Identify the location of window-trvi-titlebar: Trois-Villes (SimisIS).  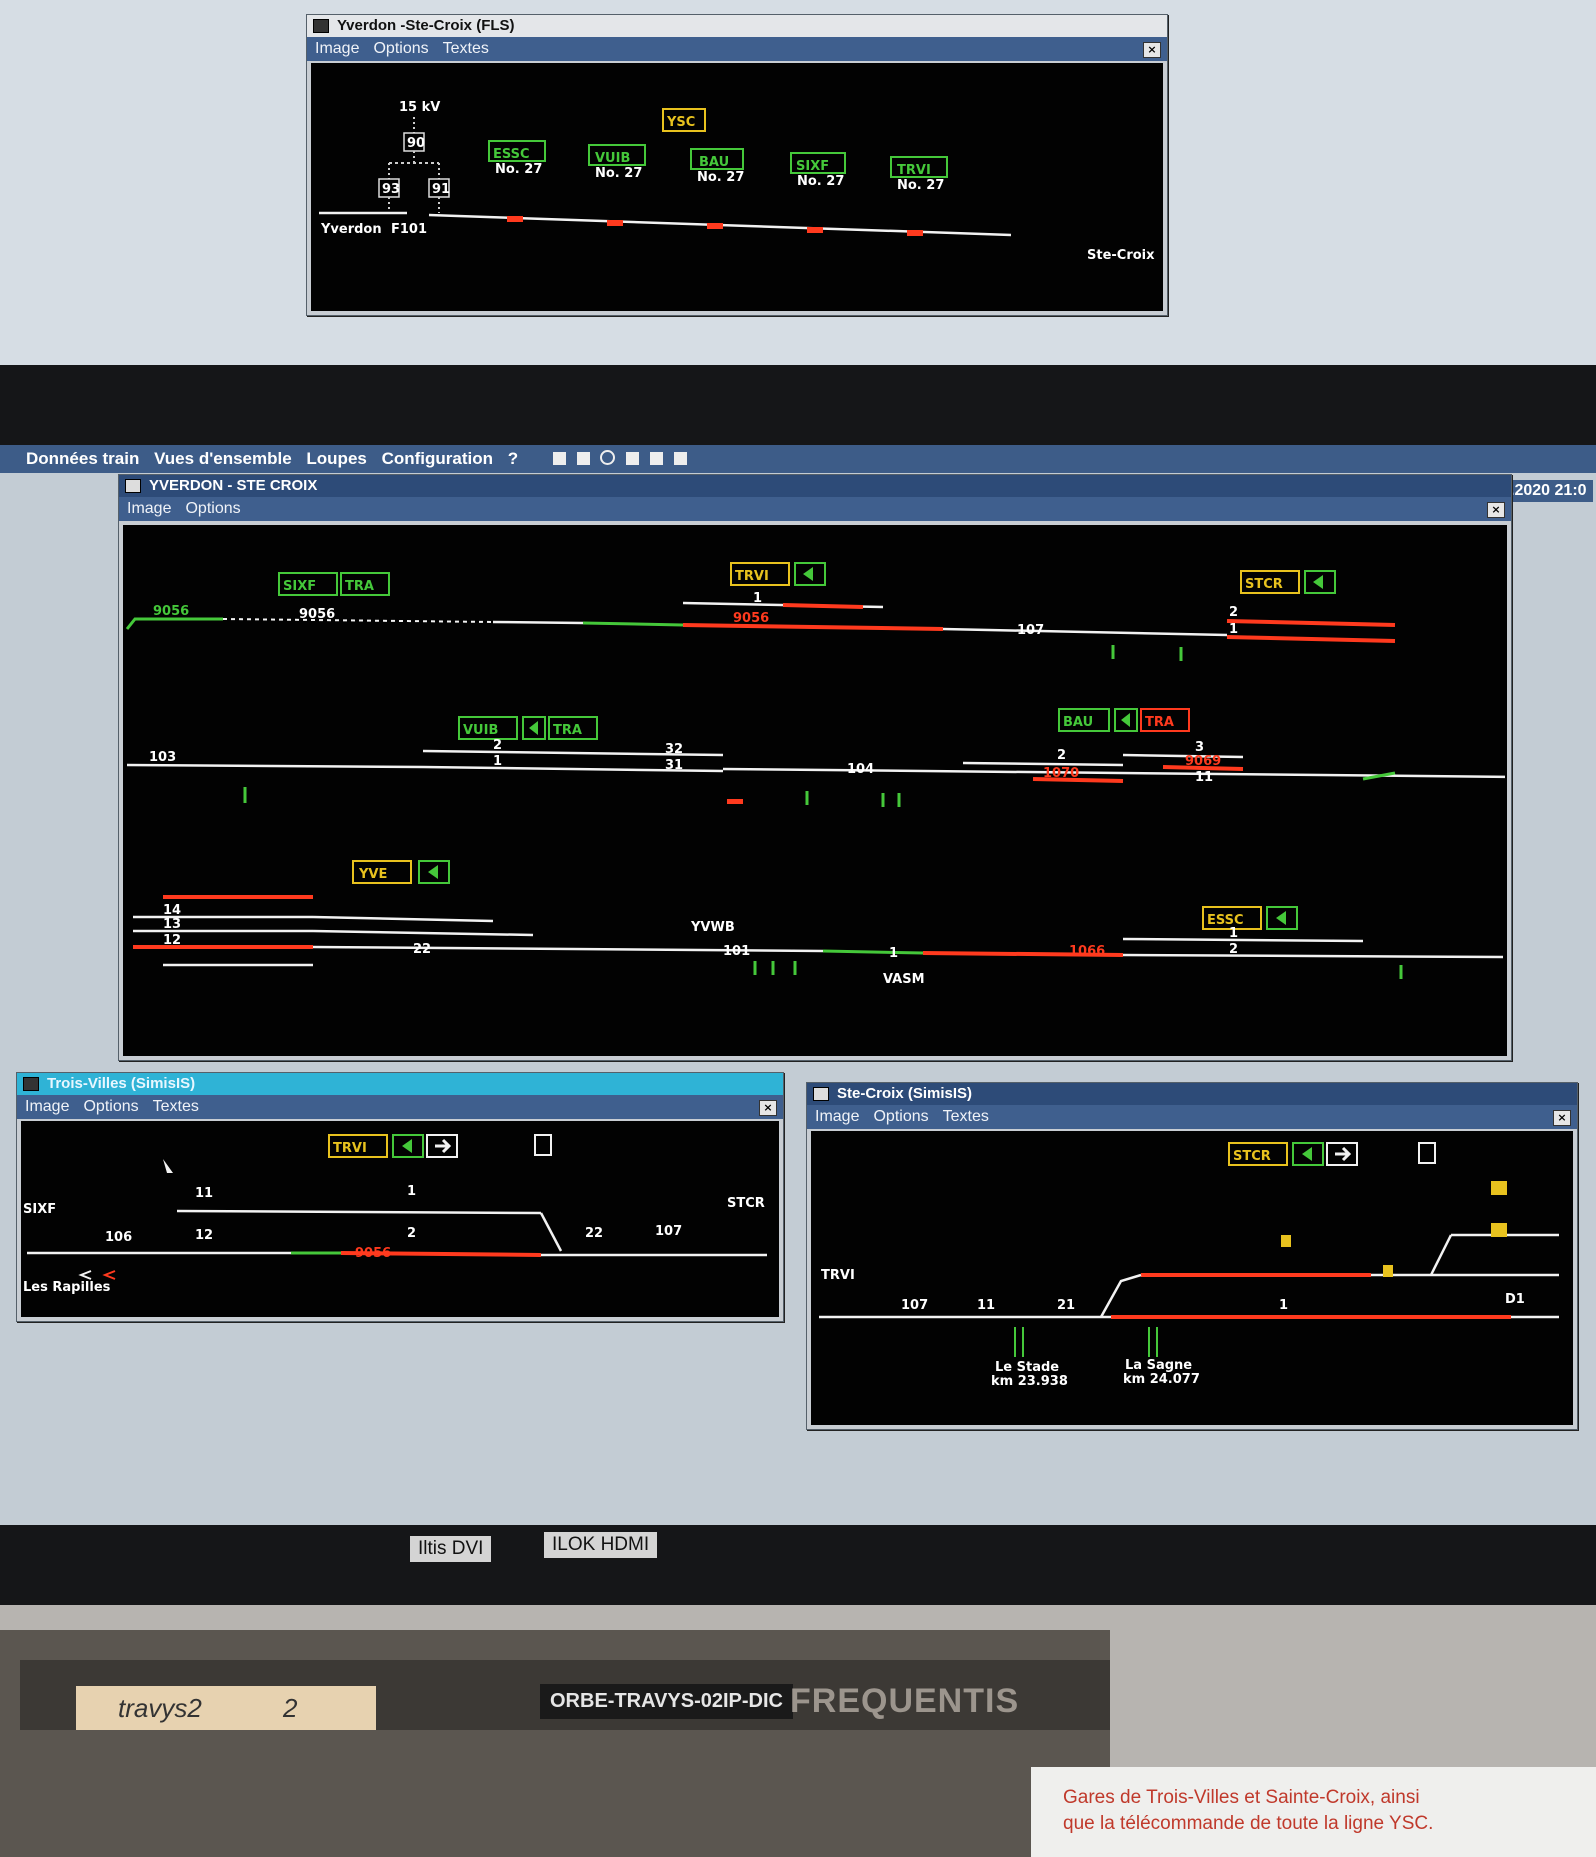
(400, 1084).